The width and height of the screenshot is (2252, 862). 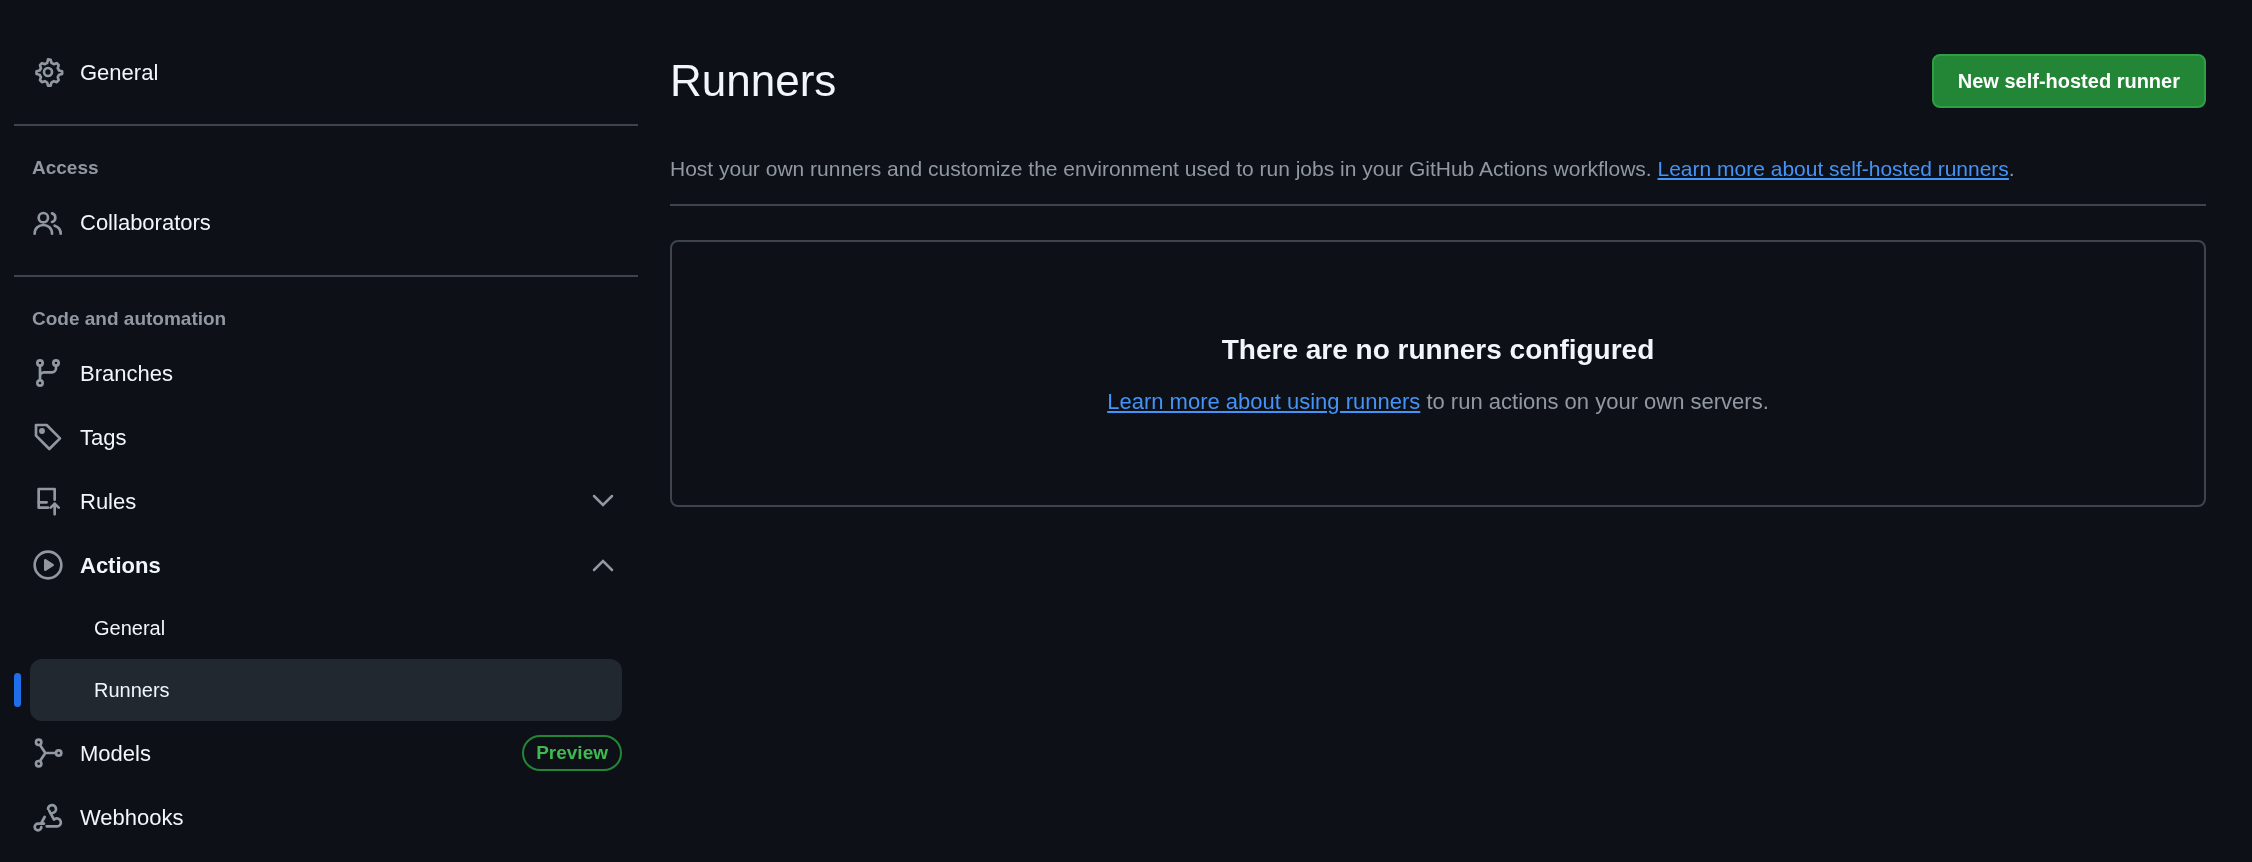 What do you see at coordinates (1438, 350) in the screenshot?
I see `empty-state-title: There are no runners configured` at bounding box center [1438, 350].